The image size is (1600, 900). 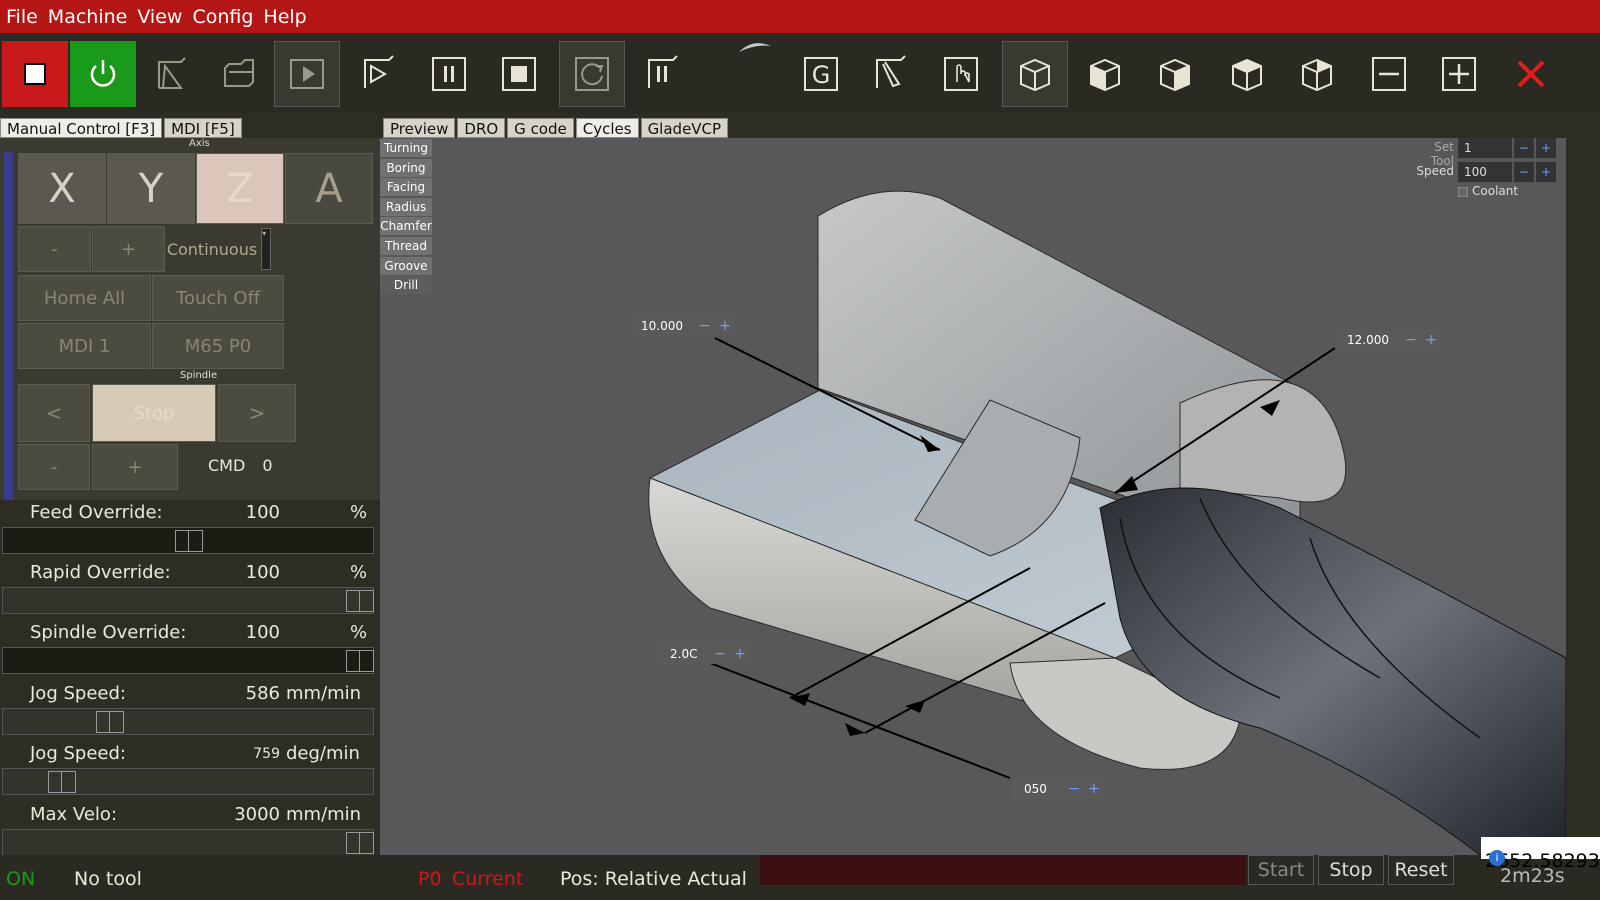 What do you see at coordinates (218, 346) in the screenshot?
I see `m65-p0-button: M65 P0` at bounding box center [218, 346].